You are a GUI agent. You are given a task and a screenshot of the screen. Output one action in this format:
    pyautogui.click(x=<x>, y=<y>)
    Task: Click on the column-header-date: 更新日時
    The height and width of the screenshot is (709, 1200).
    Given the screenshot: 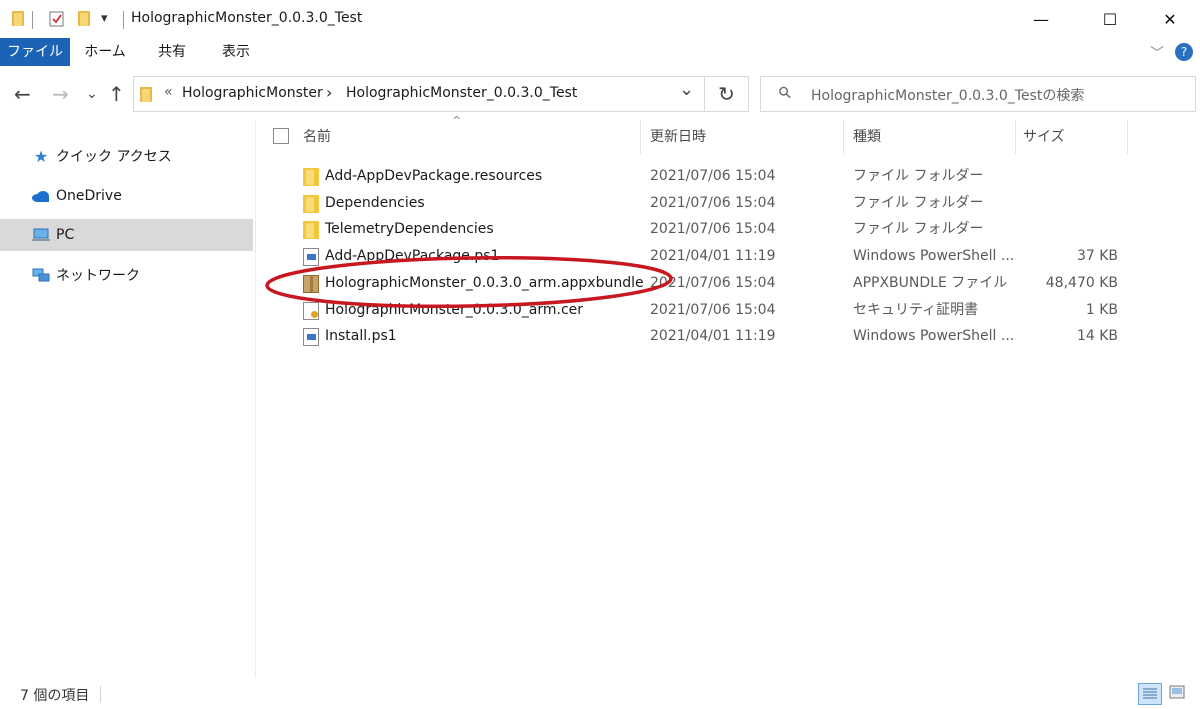 What is the action you would take?
    pyautogui.click(x=745, y=140)
    